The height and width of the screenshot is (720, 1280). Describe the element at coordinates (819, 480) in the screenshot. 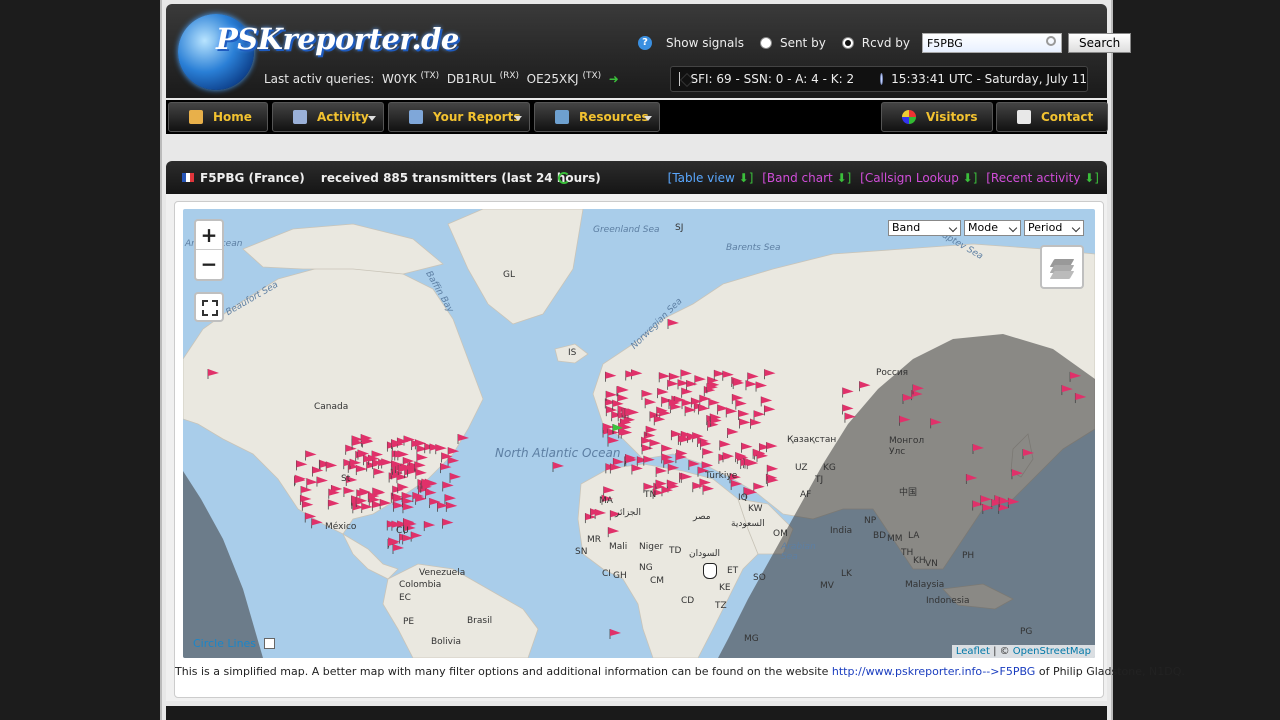

I see `tj-label: TJ` at that location.